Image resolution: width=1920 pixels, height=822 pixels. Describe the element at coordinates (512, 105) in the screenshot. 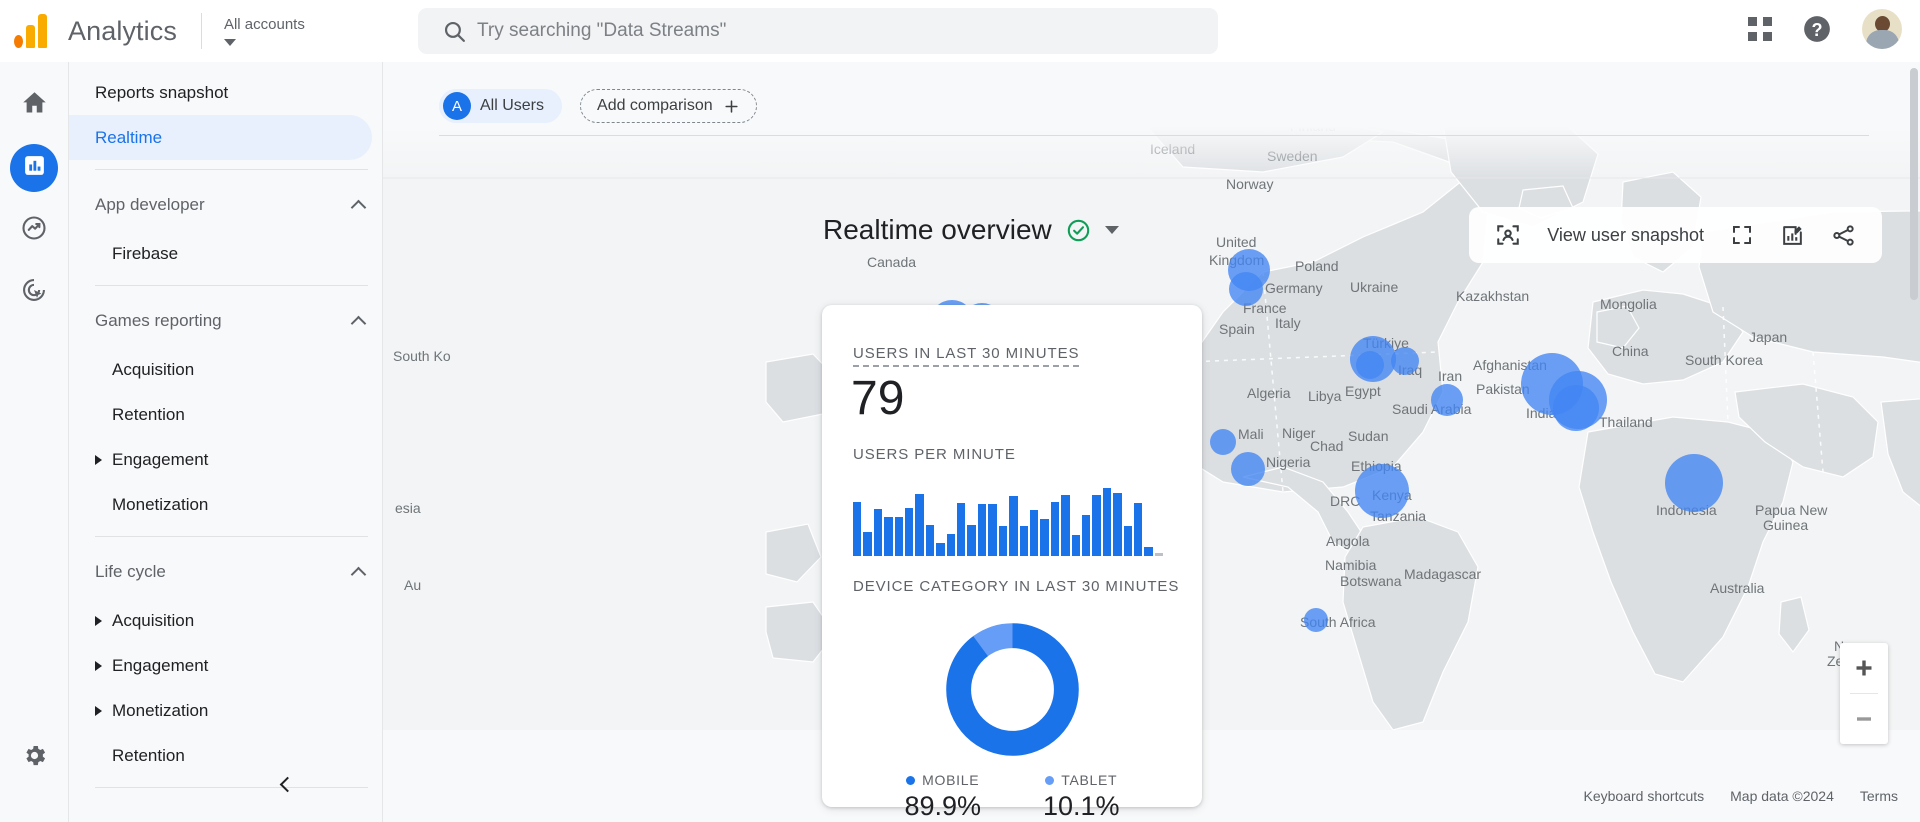

I see `segment-chip-label: All Users` at that location.